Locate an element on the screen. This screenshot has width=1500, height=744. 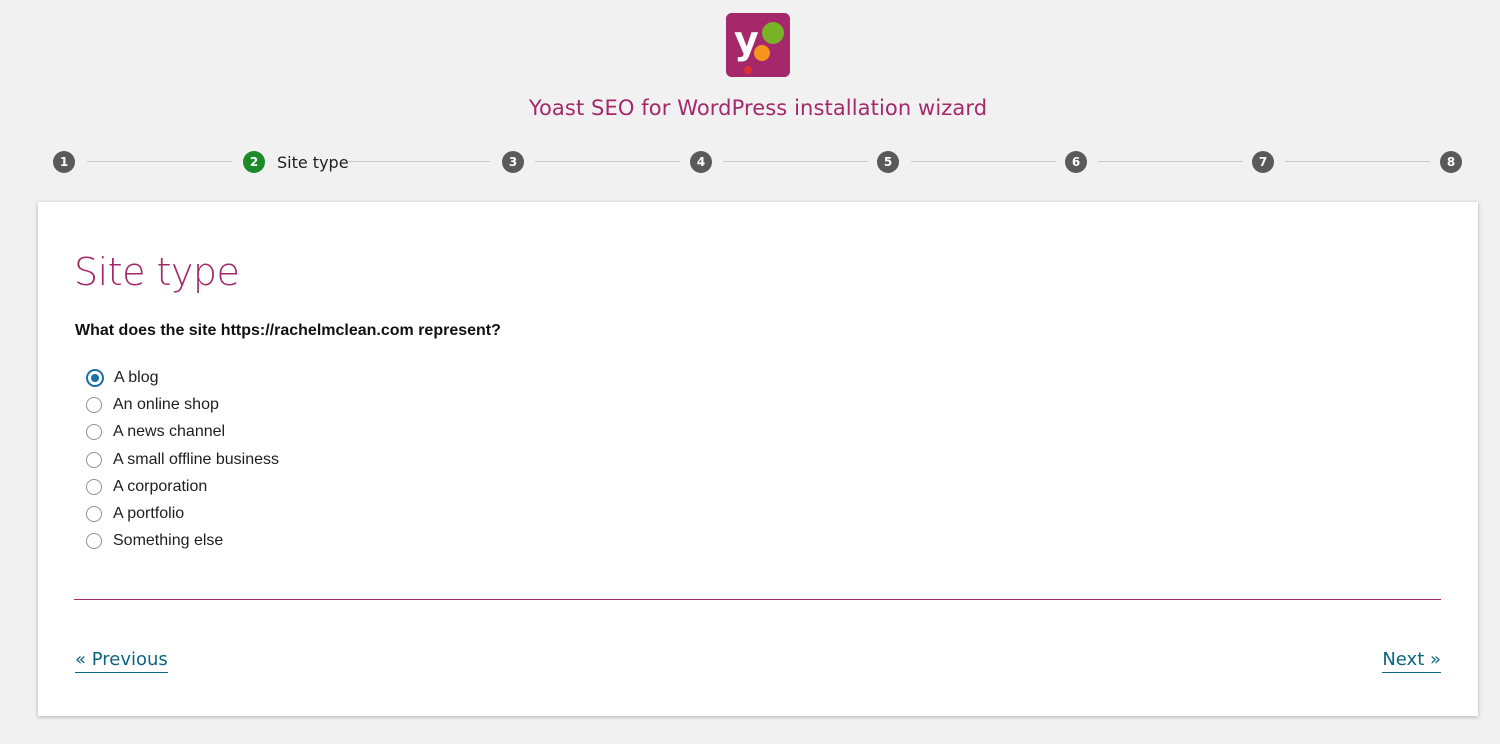
option-small-offline-business: A small offline business is located at coordinates (182, 459).